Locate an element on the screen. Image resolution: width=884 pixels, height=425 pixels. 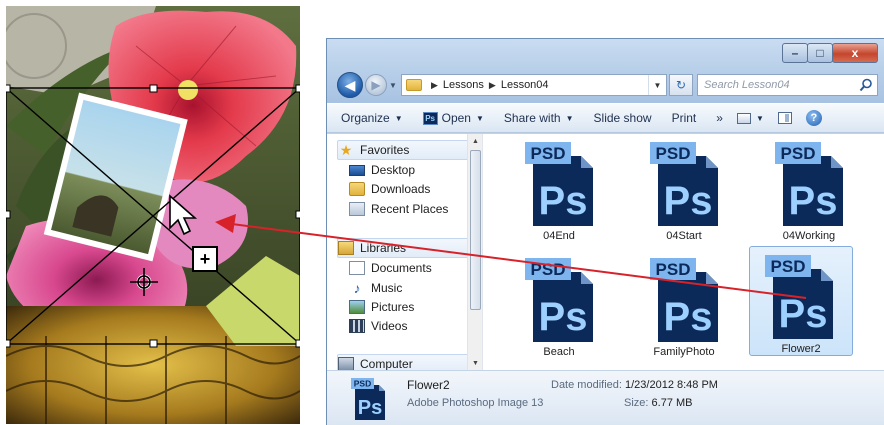
details-date-modified: Date modified: 1/23/2012 8:48 PM is located at coordinates (634, 385).